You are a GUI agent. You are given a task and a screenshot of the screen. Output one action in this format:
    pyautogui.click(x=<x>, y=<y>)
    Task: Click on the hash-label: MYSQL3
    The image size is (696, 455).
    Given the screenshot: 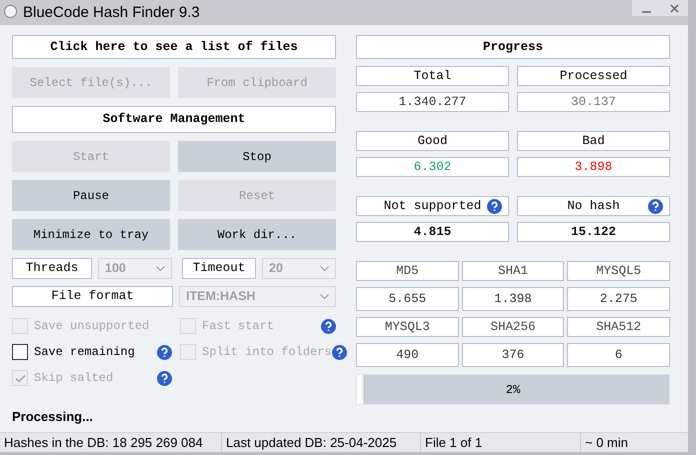 What is the action you would take?
    pyautogui.click(x=407, y=327)
    